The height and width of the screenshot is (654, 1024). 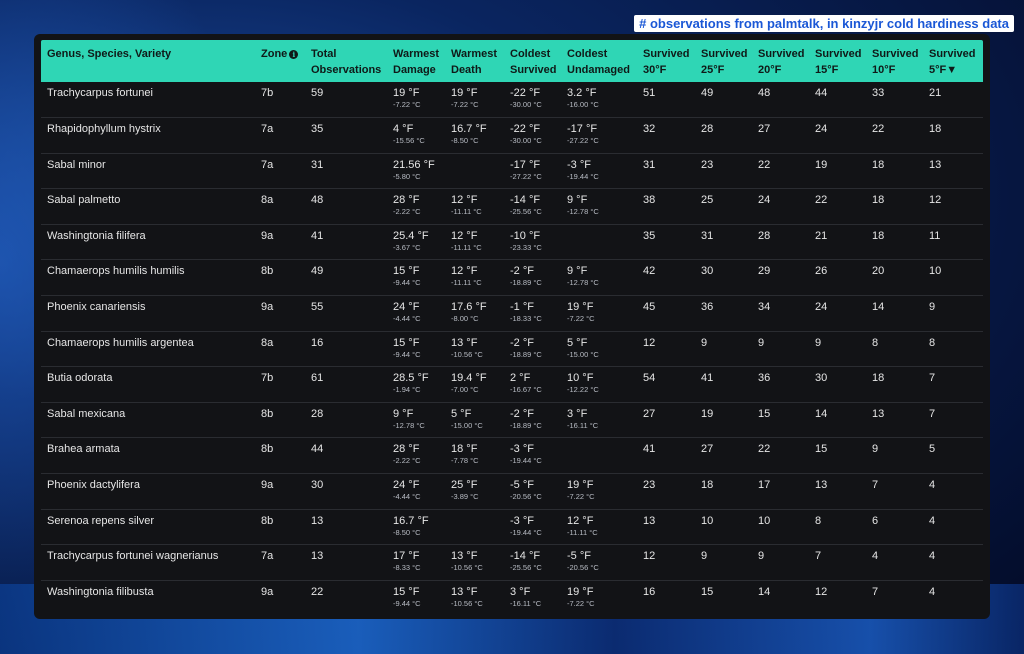 I want to click on header-col-survived-15: Survived 15°F, so click(x=837, y=61).